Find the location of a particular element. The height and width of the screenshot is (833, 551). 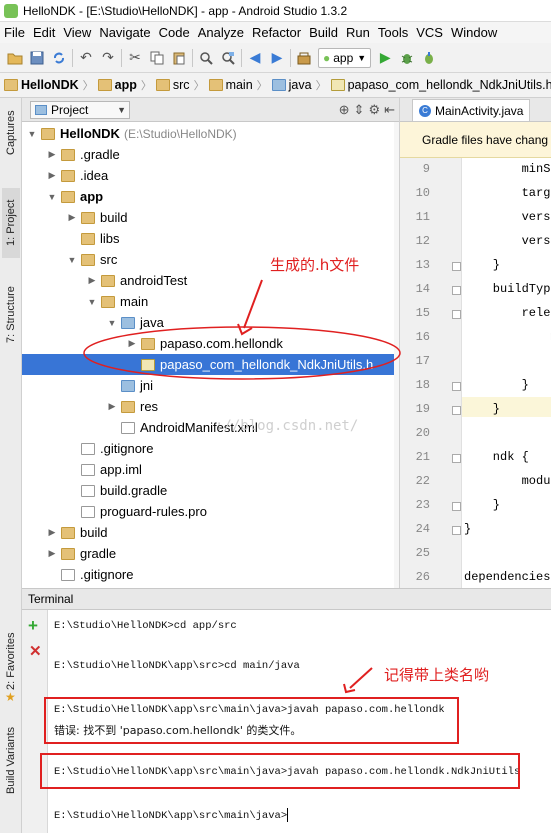

menu-tools: Tools is located at coordinates (393, 32).